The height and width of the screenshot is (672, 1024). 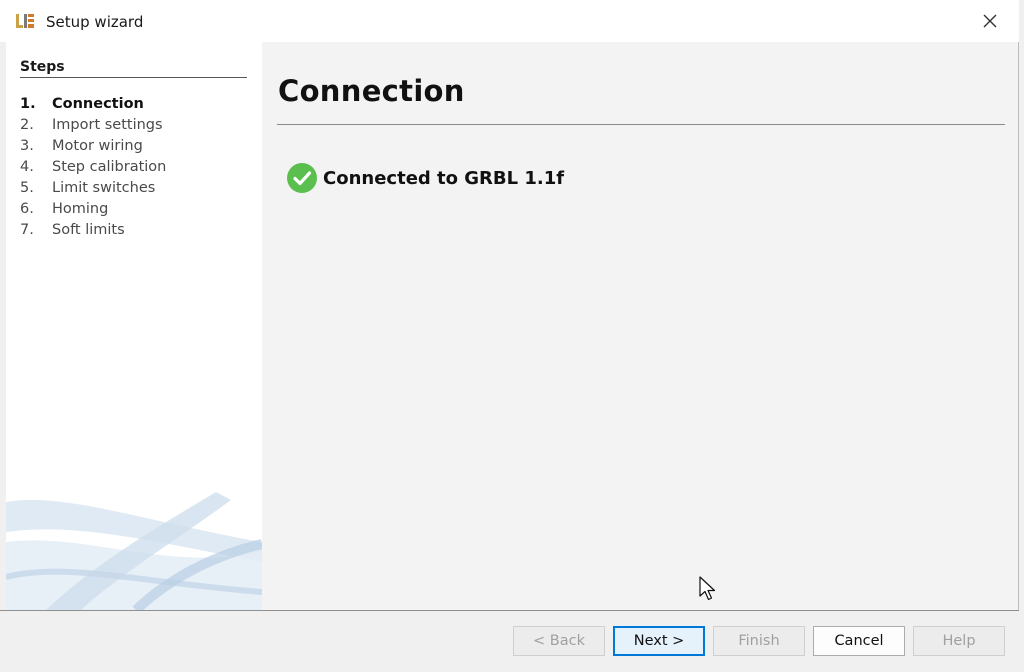 What do you see at coordinates (444, 178) in the screenshot?
I see `connection-status-text: Connected to GRBL 1.1f` at bounding box center [444, 178].